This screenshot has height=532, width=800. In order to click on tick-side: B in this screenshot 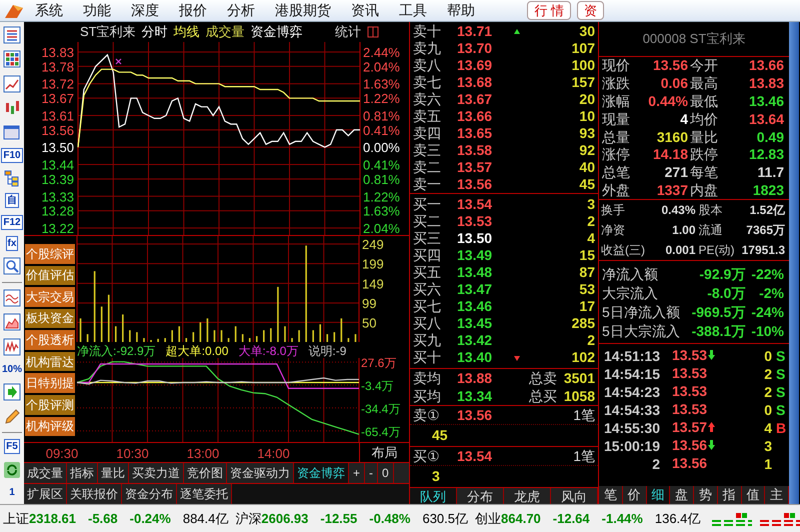, I will do `click(781, 427)`.